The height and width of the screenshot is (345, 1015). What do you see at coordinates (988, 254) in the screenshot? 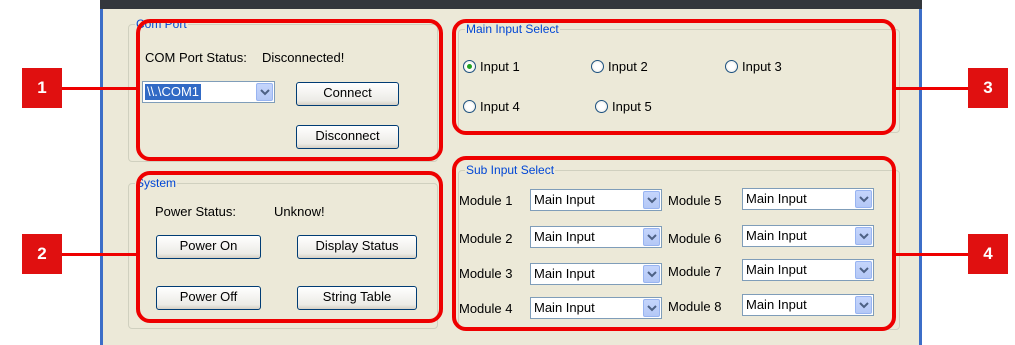
I see `callout-badge-4: 4` at bounding box center [988, 254].